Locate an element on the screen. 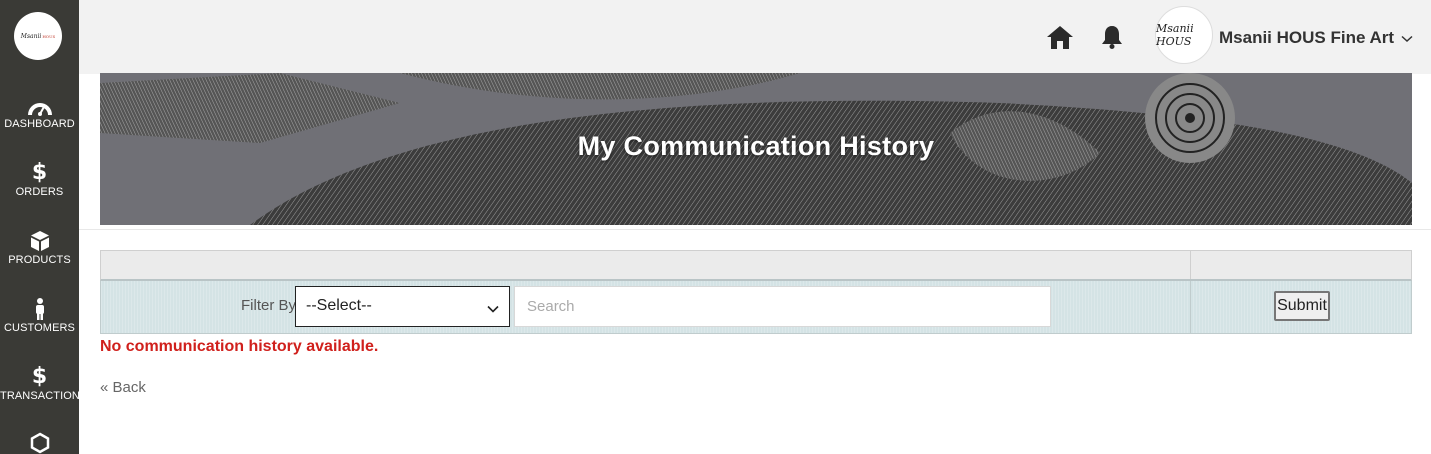 Image resolution: width=1431 pixels, height=454 pixels. sidebar-item-products: PRODUCTS is located at coordinates (39, 246).